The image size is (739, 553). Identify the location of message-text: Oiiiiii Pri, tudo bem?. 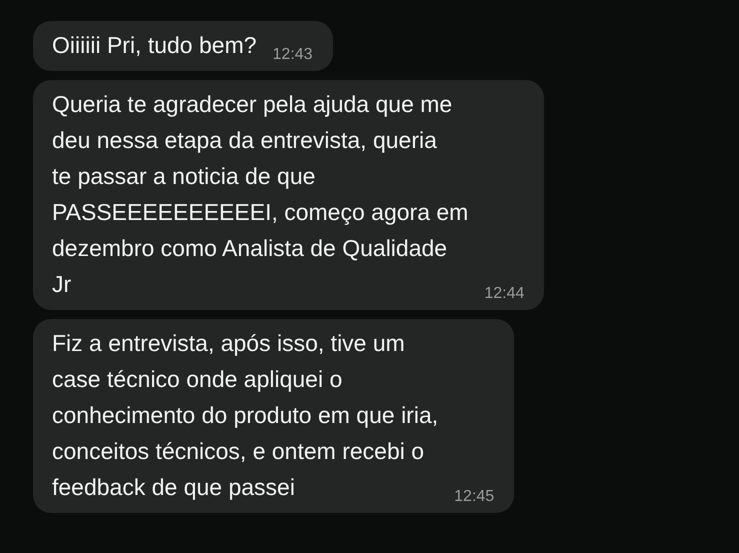
(154, 45).